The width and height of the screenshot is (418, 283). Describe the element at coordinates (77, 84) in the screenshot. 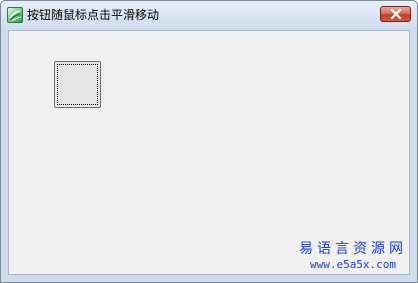

I see `movable-button` at that location.